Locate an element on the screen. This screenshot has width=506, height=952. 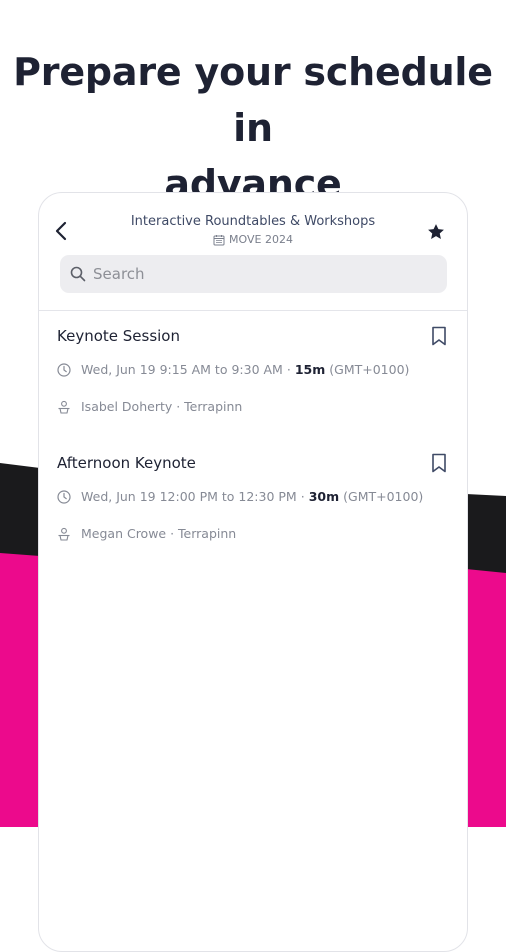
session-duration: 15m is located at coordinates (310, 369).